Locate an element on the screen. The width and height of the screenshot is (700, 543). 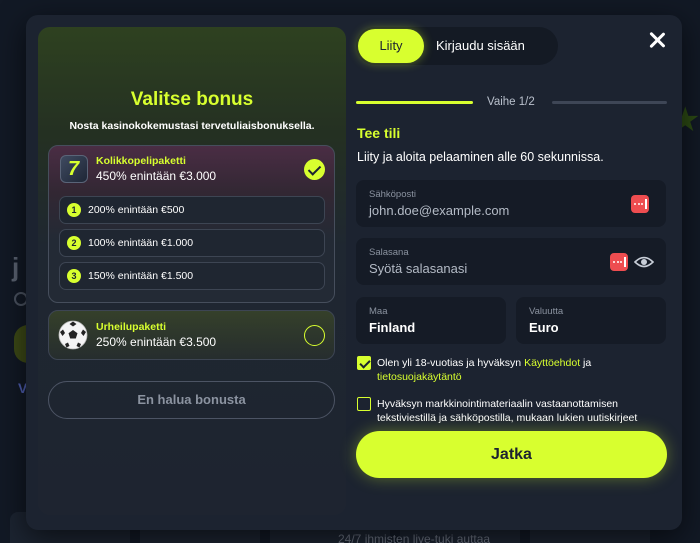
email-label: Sähköposti is located at coordinates (393, 194).